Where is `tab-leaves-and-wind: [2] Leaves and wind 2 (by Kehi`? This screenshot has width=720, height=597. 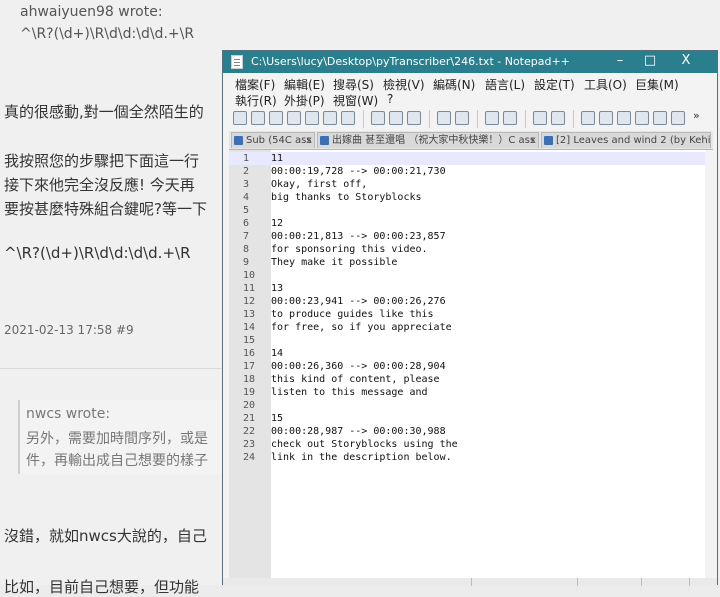 tab-leaves-and-wind: [2] Leaves and wind 2 (by Kehi is located at coordinates (626, 140).